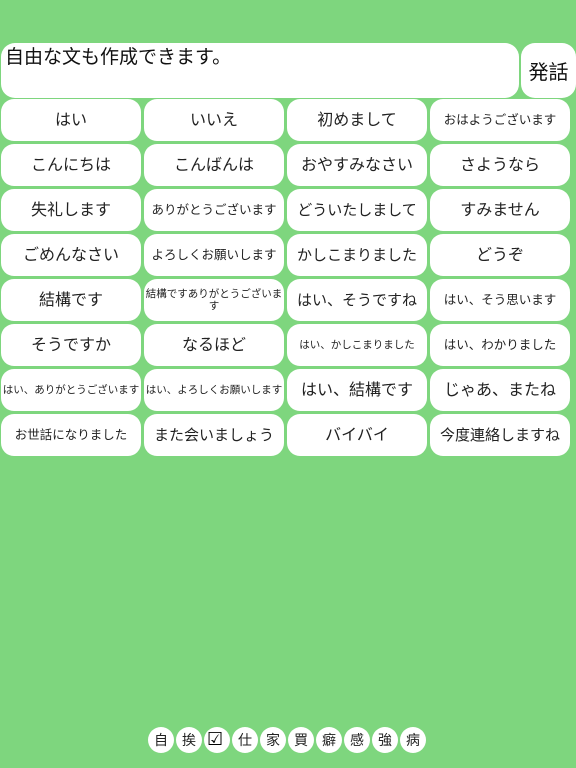  What do you see at coordinates (357, 390) in the screenshot?
I see `phrase-button: はい、結構です` at bounding box center [357, 390].